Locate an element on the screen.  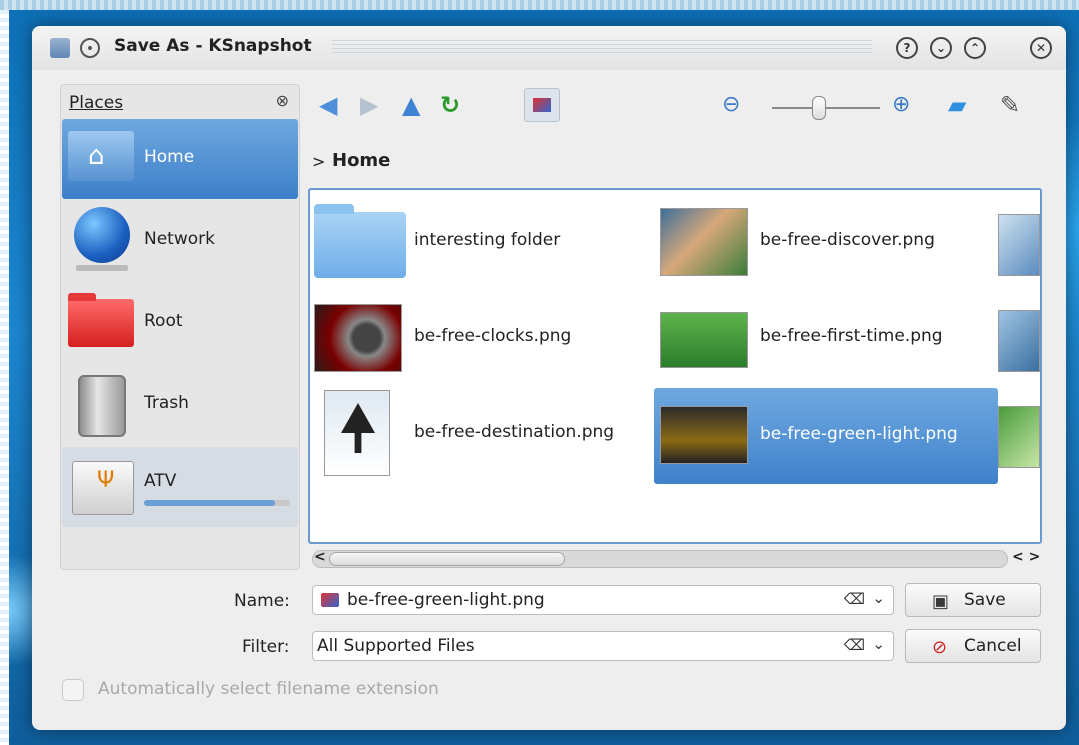
scroll-arrows-icon: < > is located at coordinates (1026, 557).